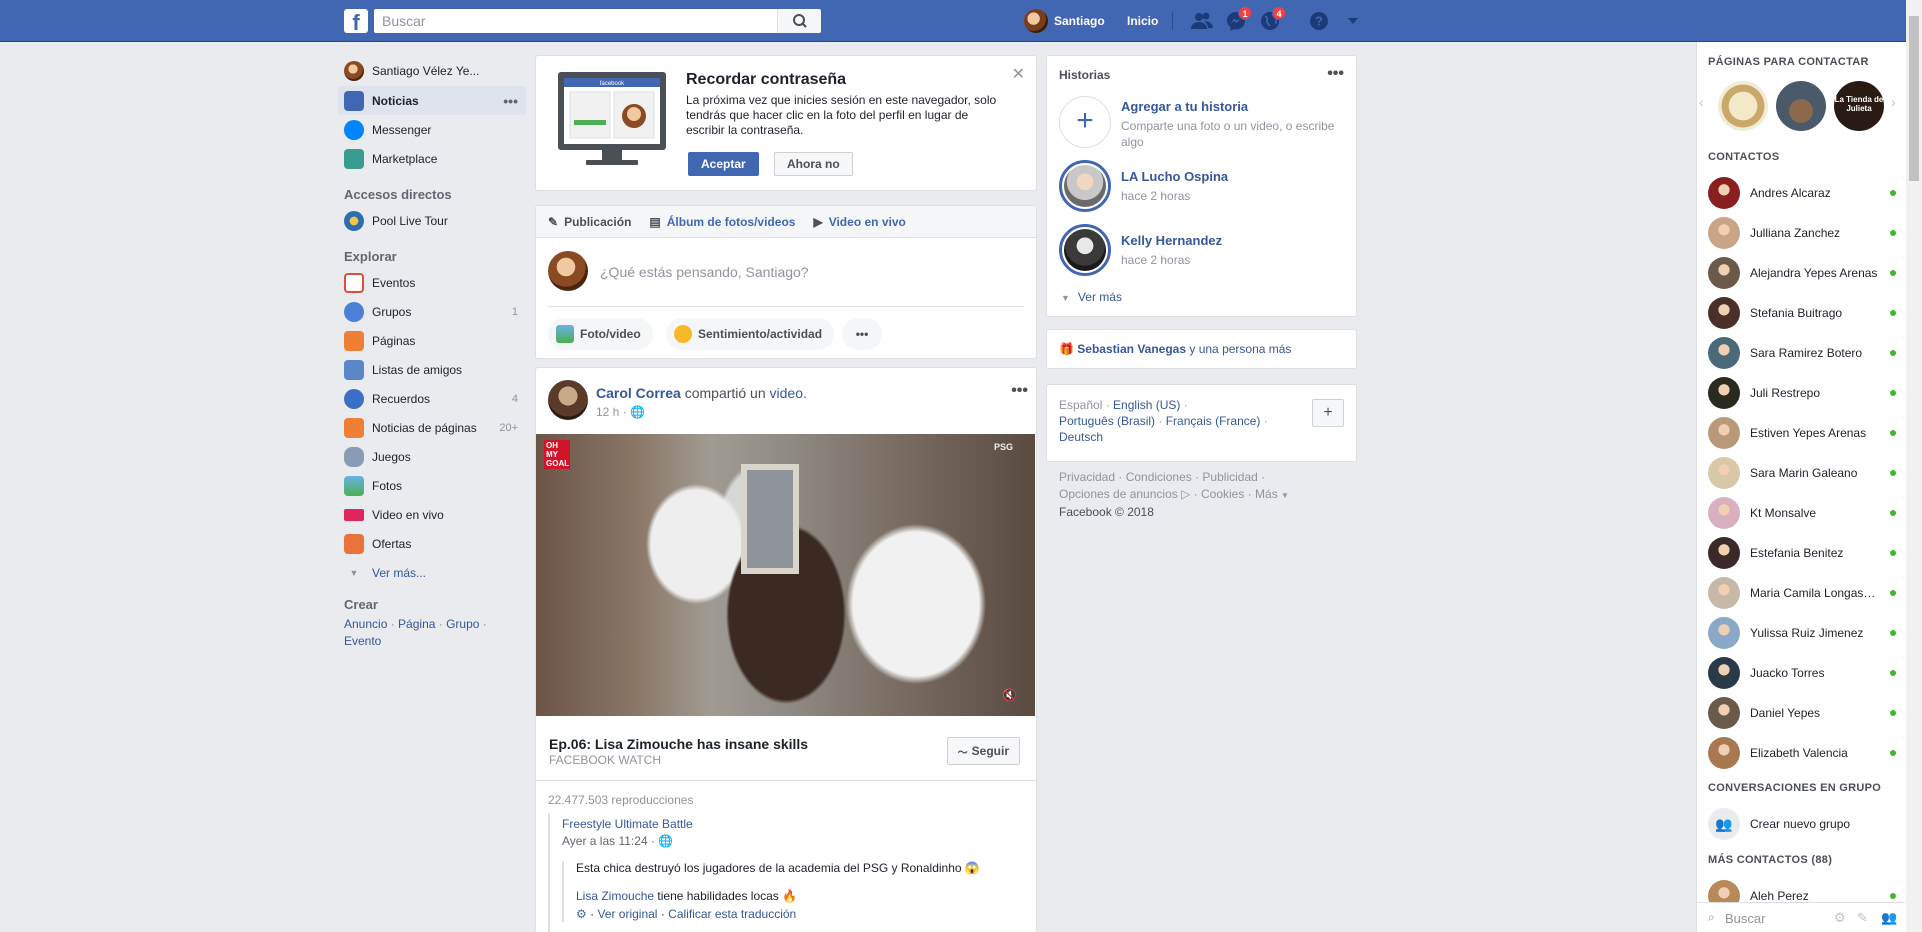 The image size is (1922, 932). What do you see at coordinates (1803, 673) in the screenshot?
I see `contact-item: Juacko Torres` at bounding box center [1803, 673].